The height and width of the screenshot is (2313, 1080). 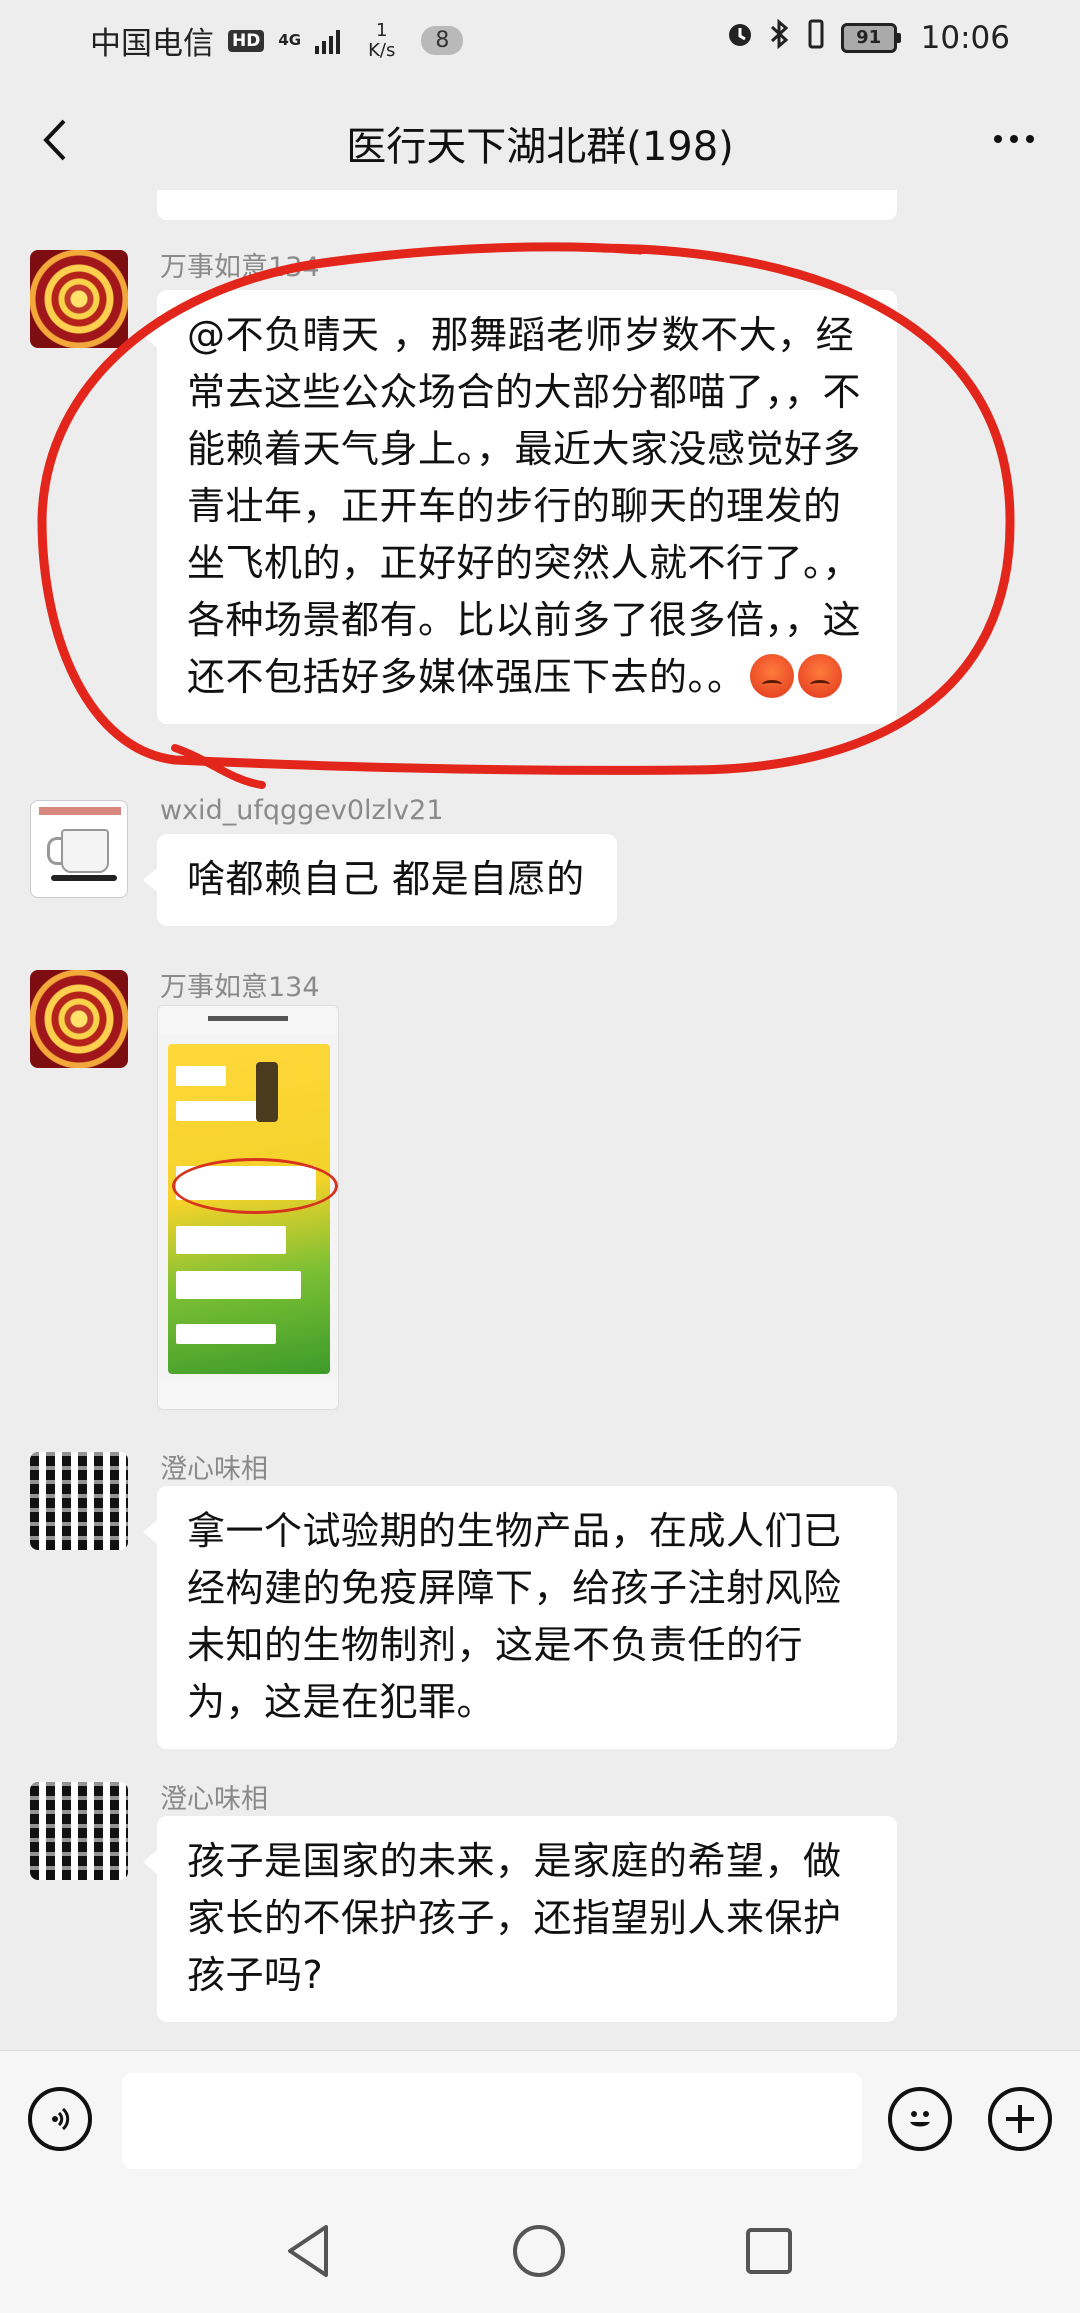 I want to click on vibrate-icon, so click(x=816, y=37).